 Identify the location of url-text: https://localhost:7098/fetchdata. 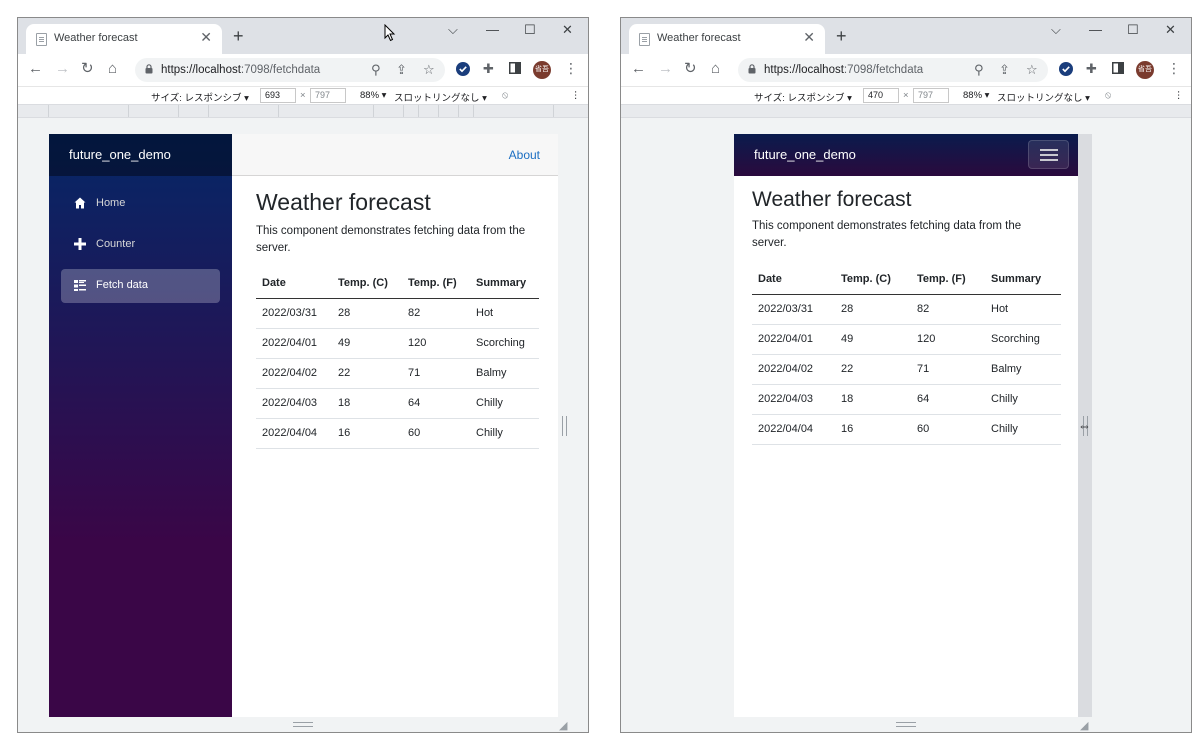
(241, 70).